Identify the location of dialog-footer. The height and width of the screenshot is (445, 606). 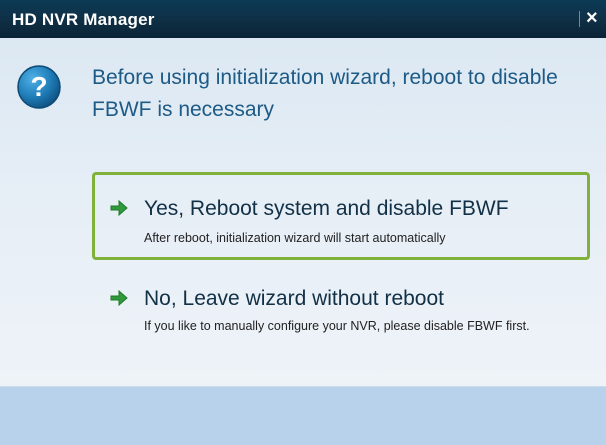
(303, 415).